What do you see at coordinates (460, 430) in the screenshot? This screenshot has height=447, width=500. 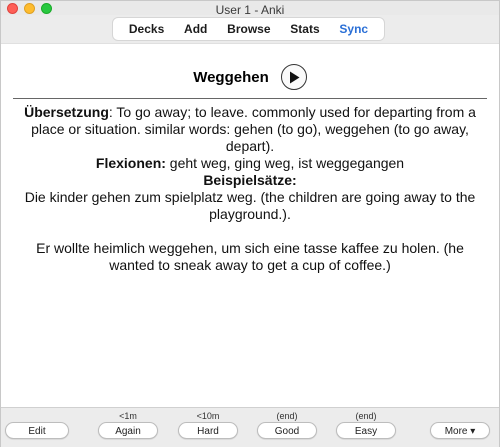 I see `more-button: More ▾` at bounding box center [460, 430].